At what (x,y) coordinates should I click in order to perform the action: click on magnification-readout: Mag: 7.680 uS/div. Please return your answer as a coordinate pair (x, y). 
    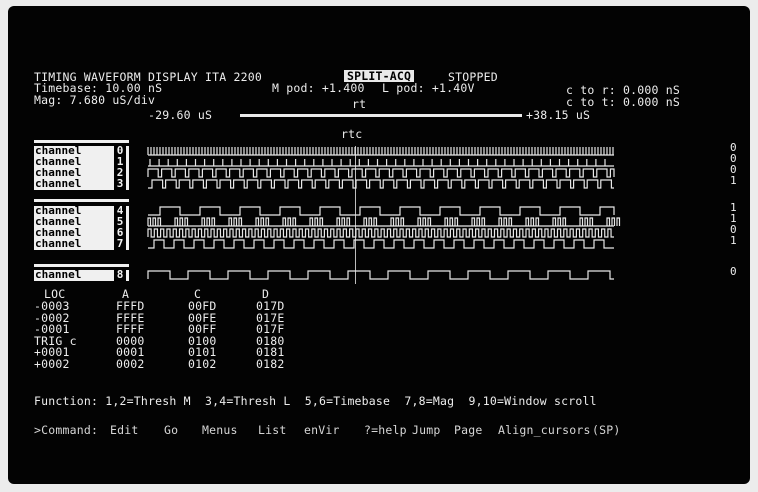
    Looking at the image, I should click on (95, 100).